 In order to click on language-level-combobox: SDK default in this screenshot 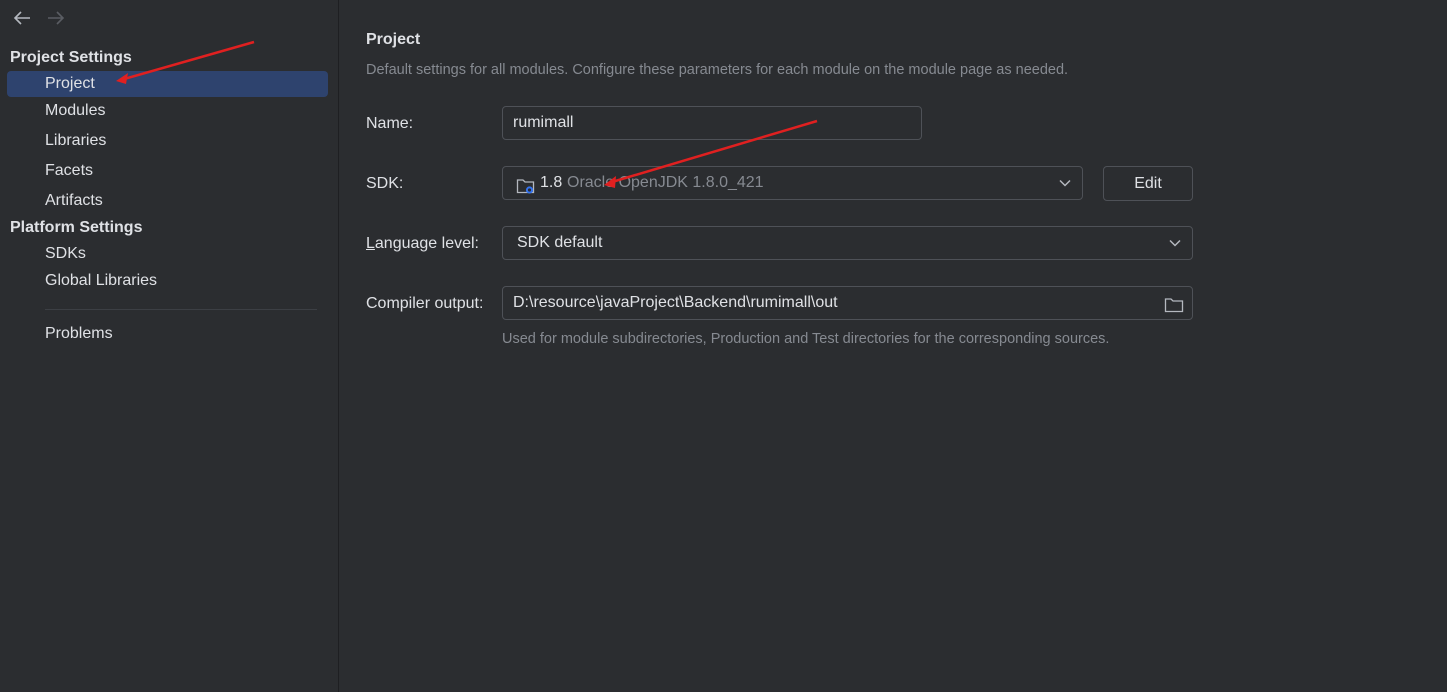, I will do `click(847, 243)`.